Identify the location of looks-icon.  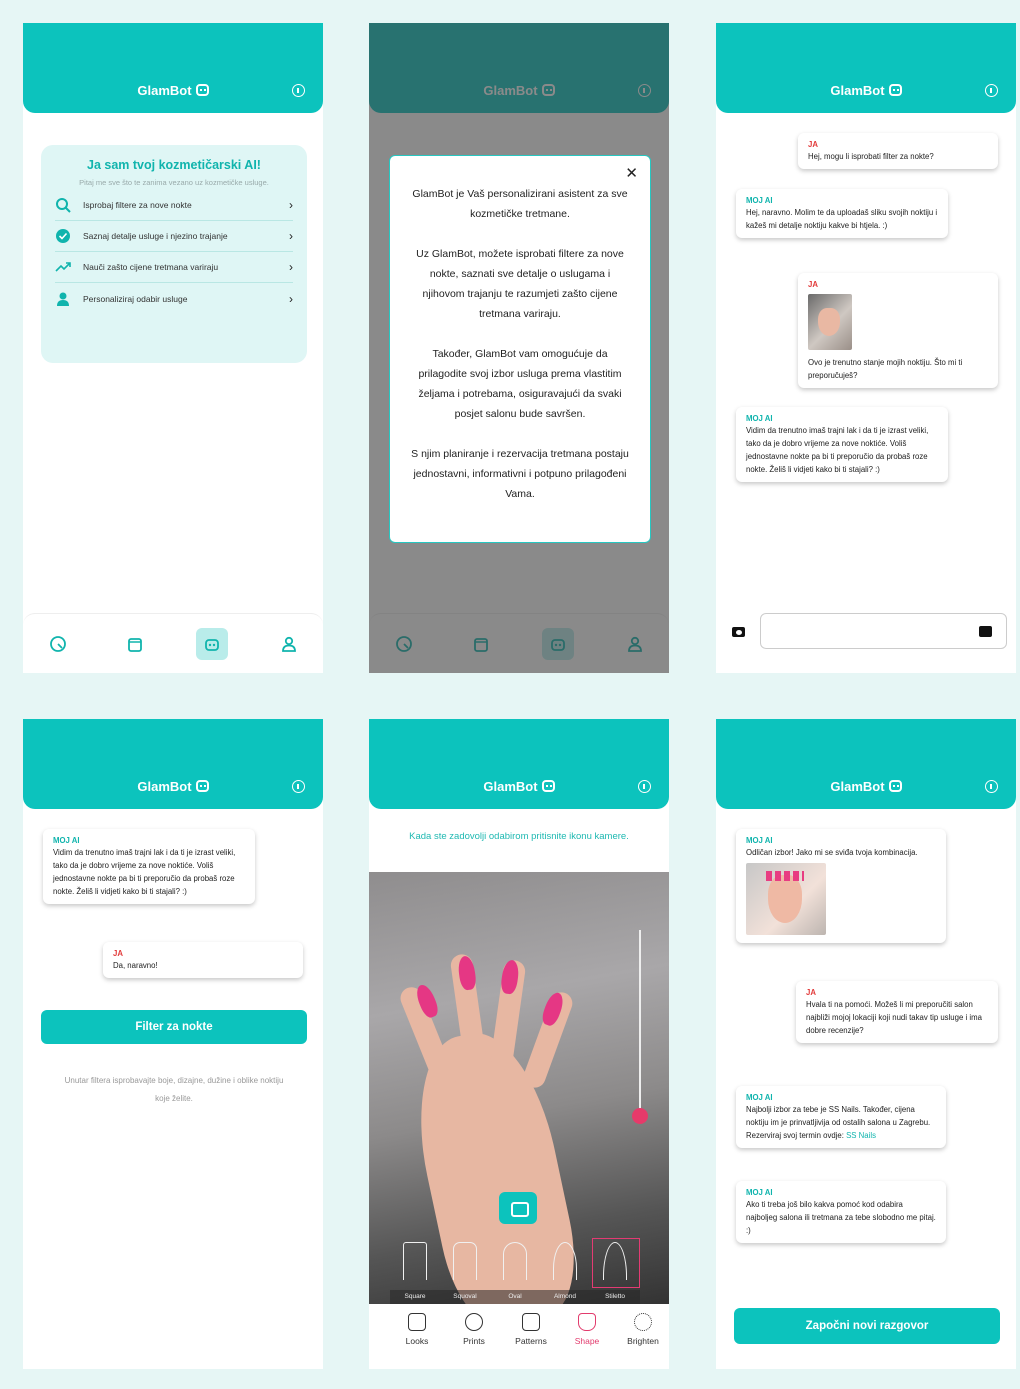
(417, 1322).